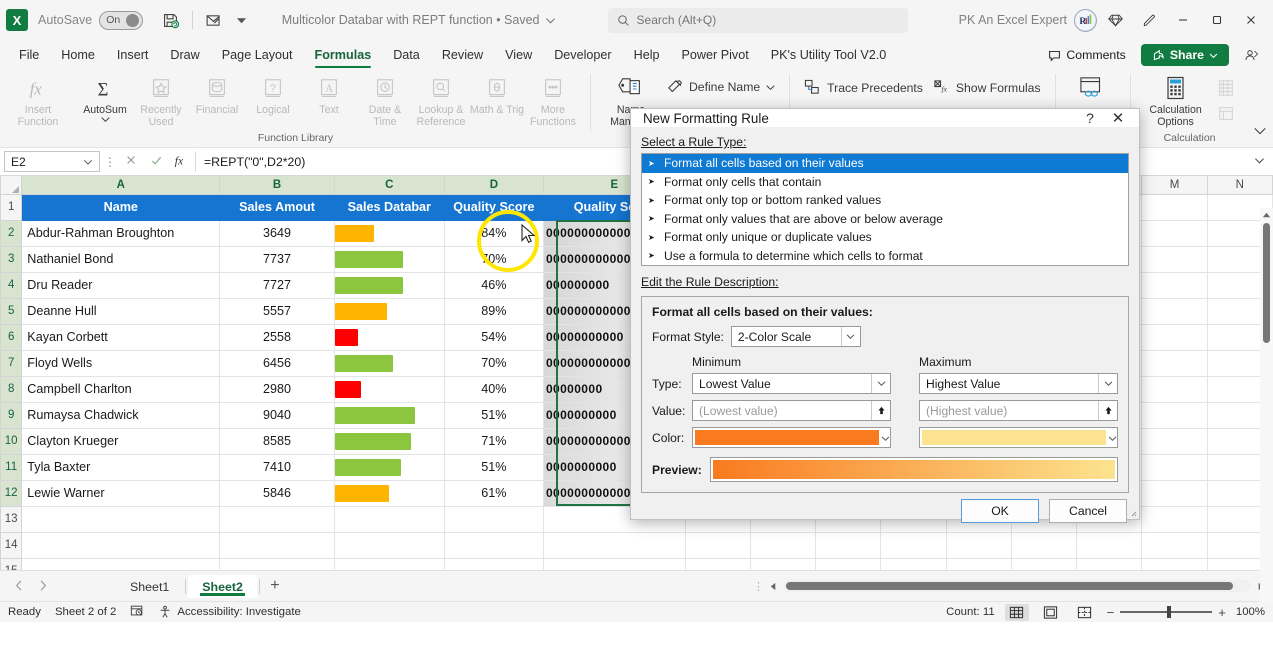  I want to click on cell-sales: 9040, so click(277, 415).